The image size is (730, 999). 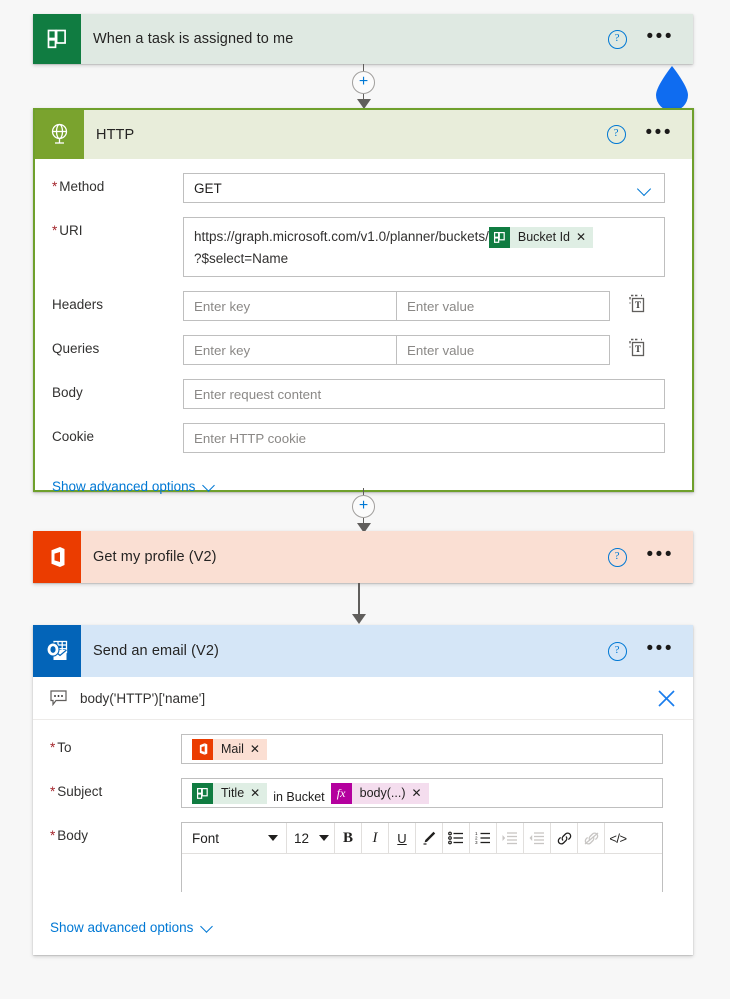 What do you see at coordinates (424, 394) in the screenshot?
I see `body-input: Enter request content` at bounding box center [424, 394].